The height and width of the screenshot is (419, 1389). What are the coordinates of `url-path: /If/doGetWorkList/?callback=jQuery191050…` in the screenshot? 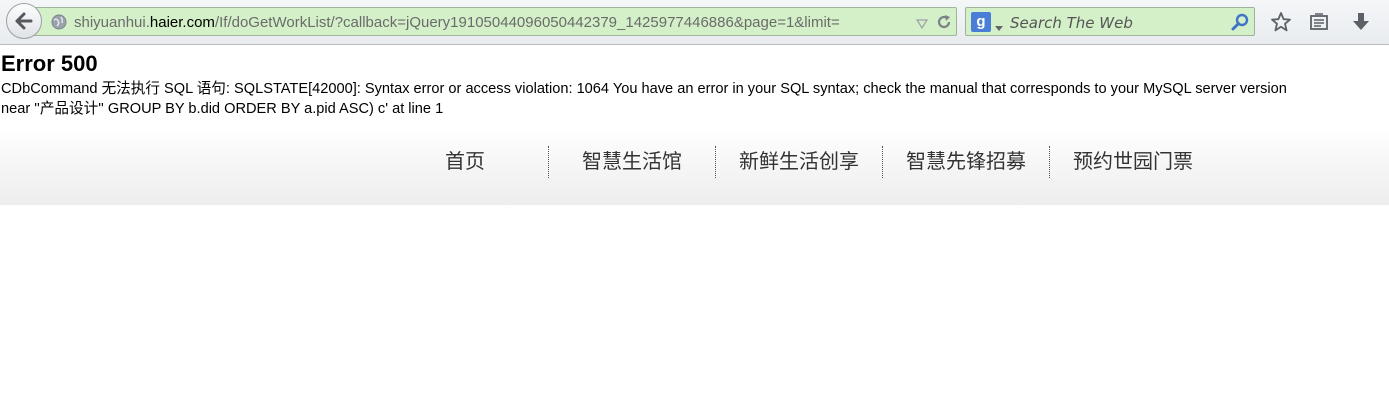 It's located at (527, 22).